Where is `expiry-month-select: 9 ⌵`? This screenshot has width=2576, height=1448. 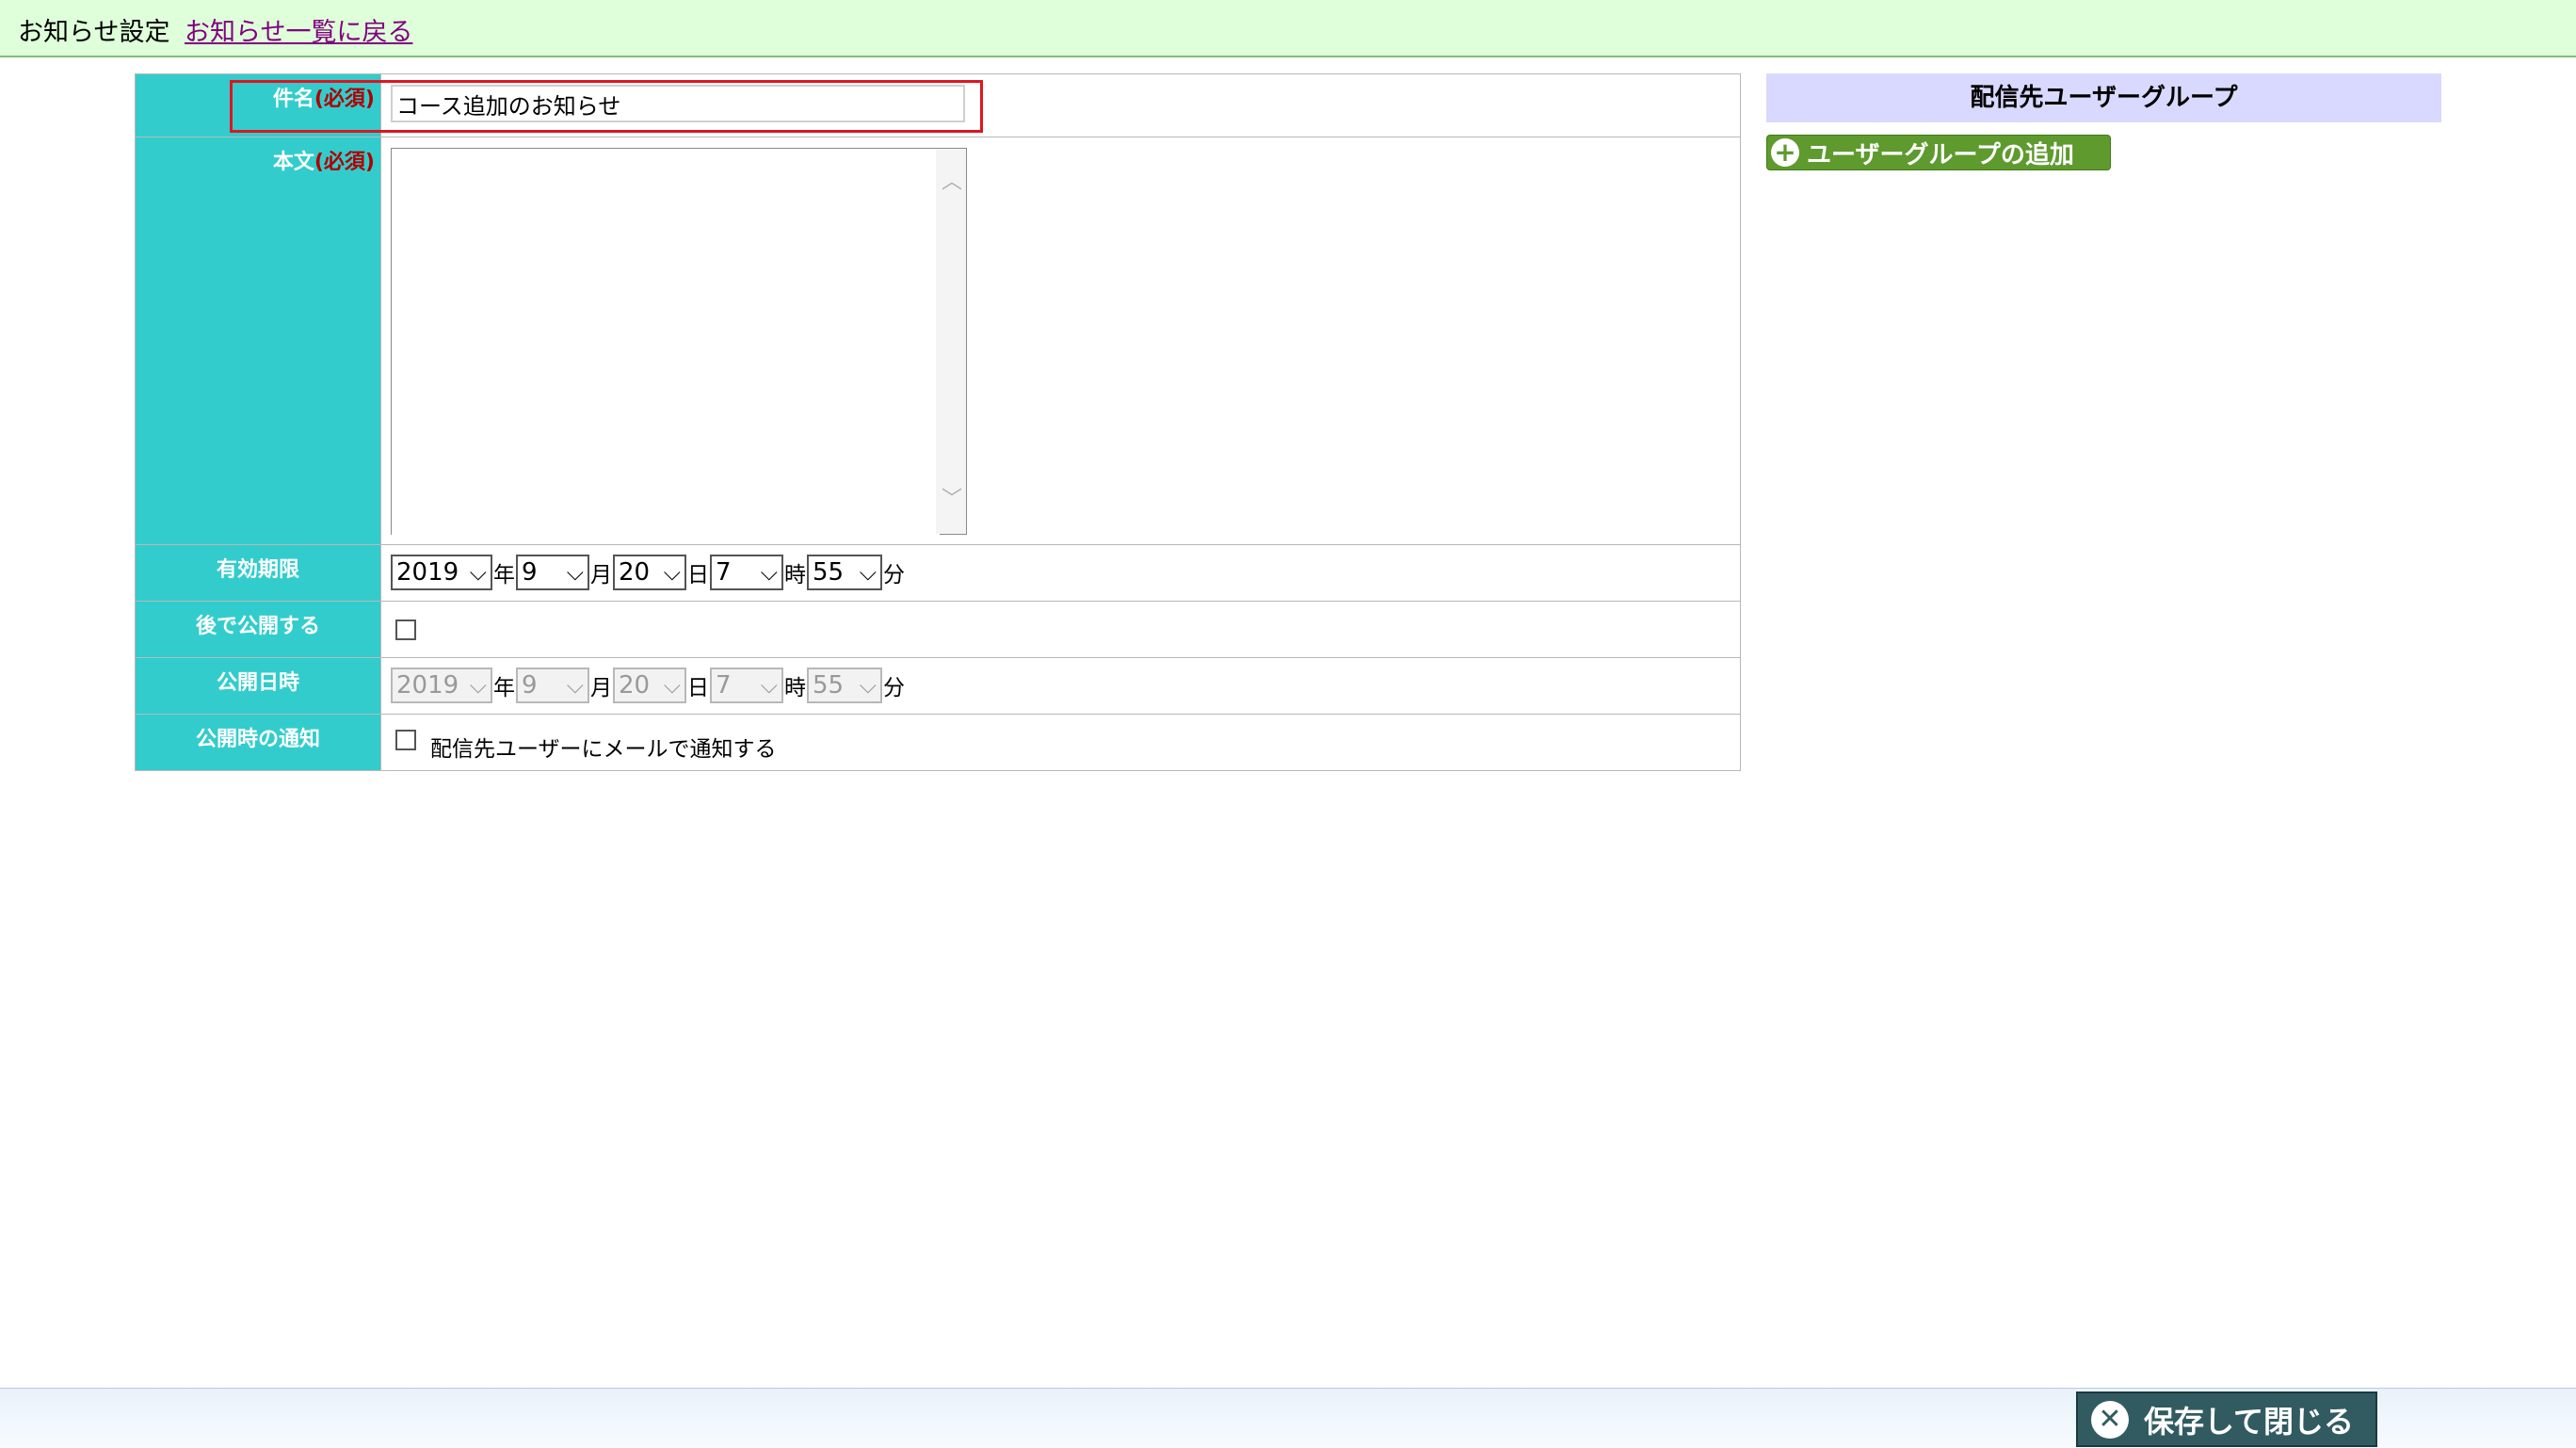
expiry-month-select: 9 ⌵ is located at coordinates (552, 572).